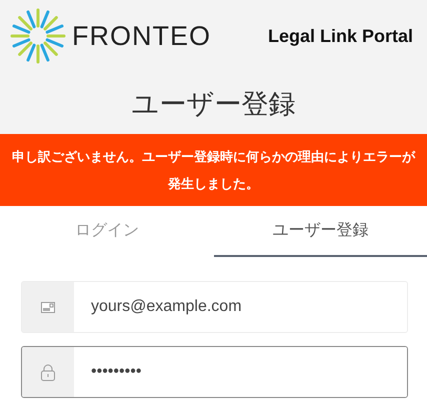 The width and height of the screenshot is (427, 407). I want to click on brand-name: FRONTEO, so click(141, 36).